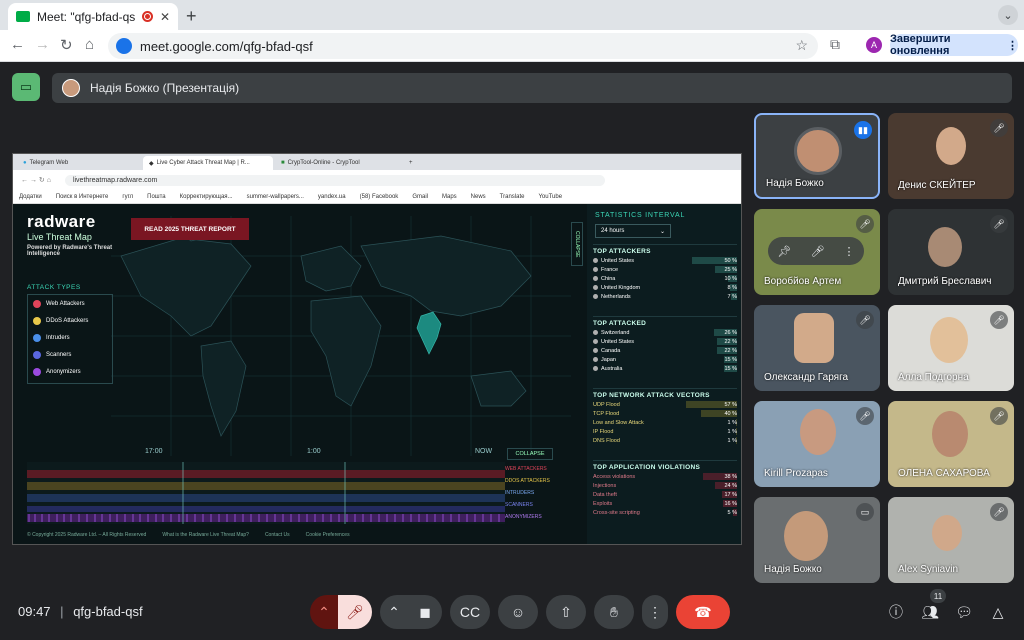  I want to click on bookmark: гугл, so click(128, 196).